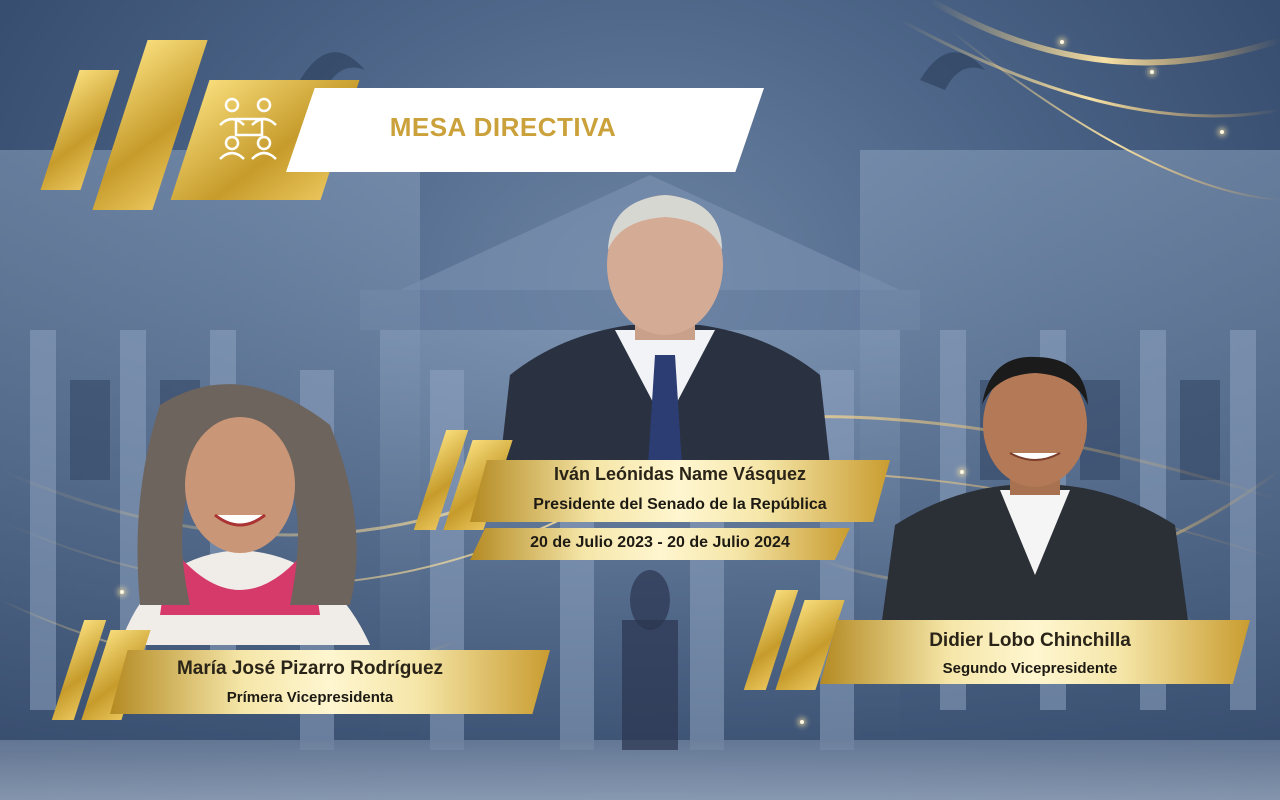 This screenshot has width=1280, height=800. What do you see at coordinates (503, 127) in the screenshot?
I see `page-title: MESA DIRECTIVA` at bounding box center [503, 127].